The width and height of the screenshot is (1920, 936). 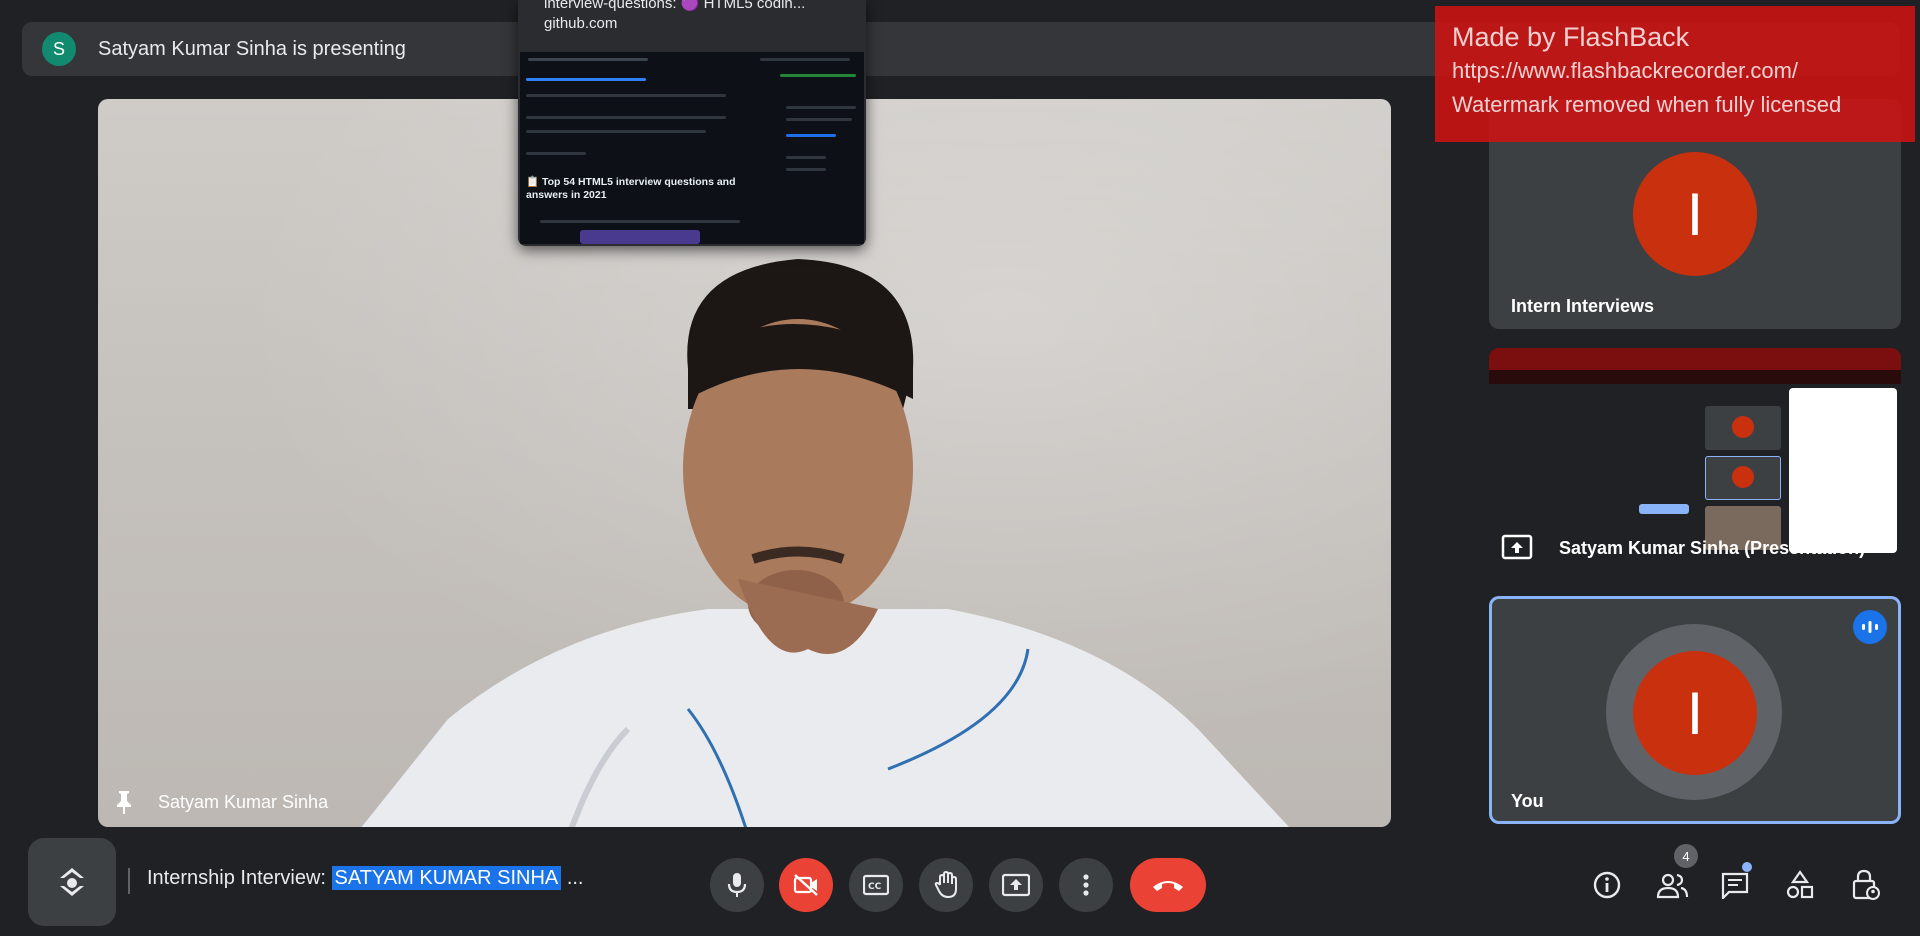 I want to click on watermark-line-1: Made by FlashBack, so click(x=1571, y=37).